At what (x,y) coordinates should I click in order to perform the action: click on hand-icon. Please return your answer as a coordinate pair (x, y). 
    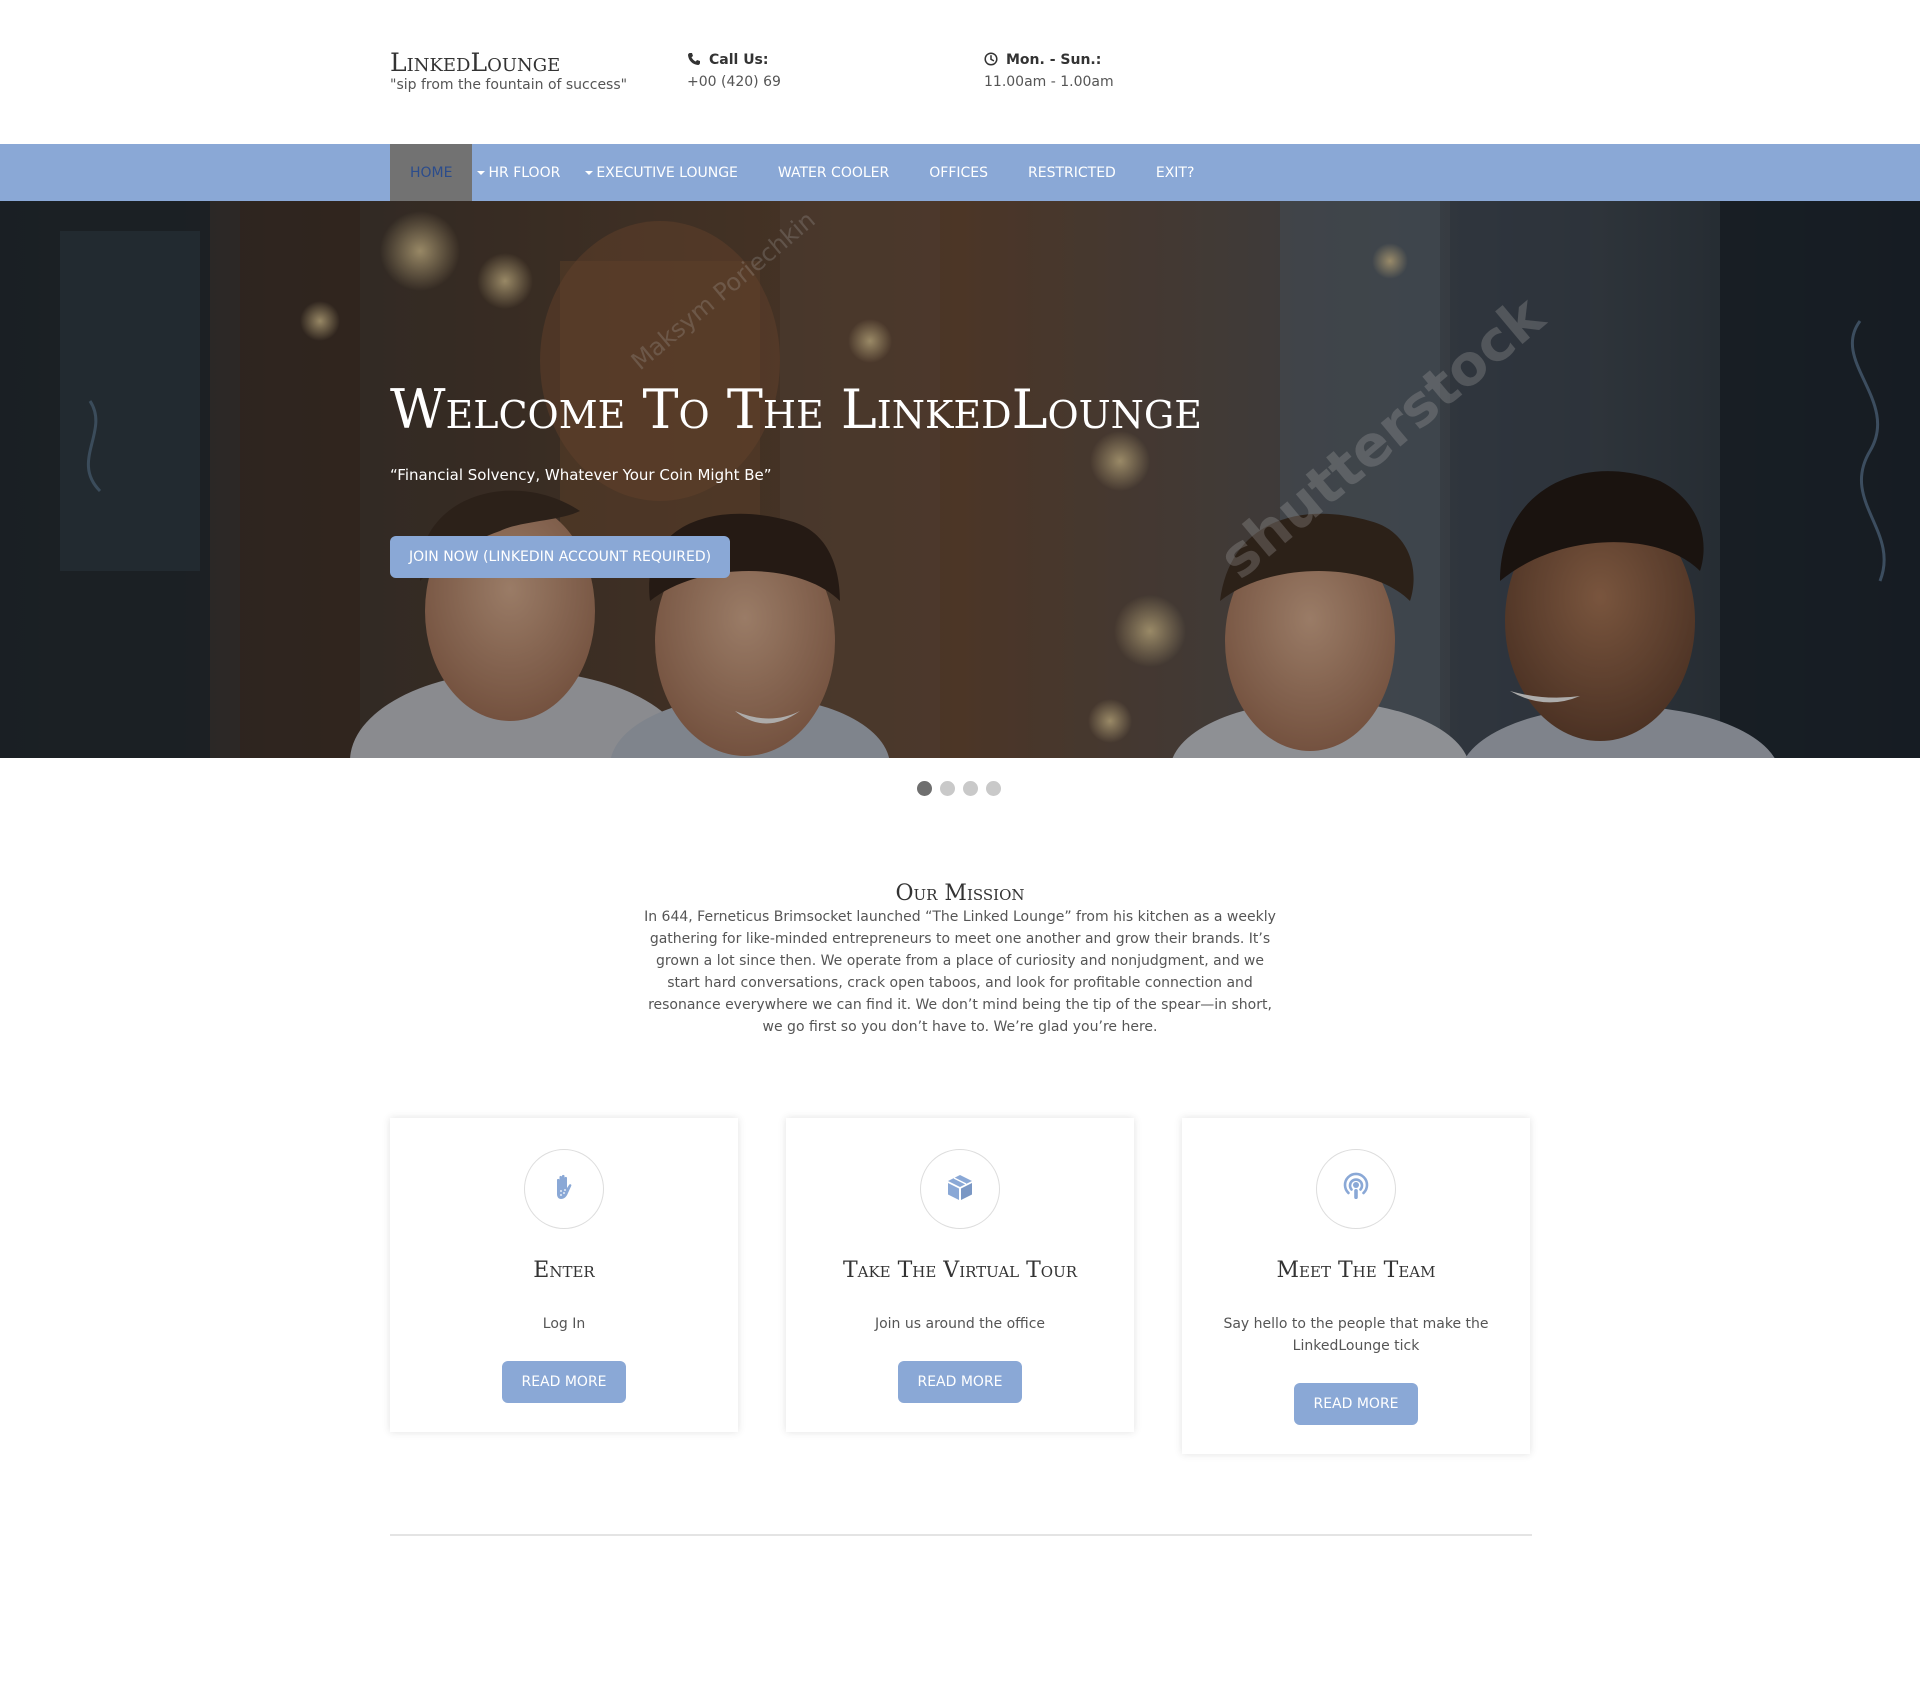
    Looking at the image, I should click on (564, 1189).